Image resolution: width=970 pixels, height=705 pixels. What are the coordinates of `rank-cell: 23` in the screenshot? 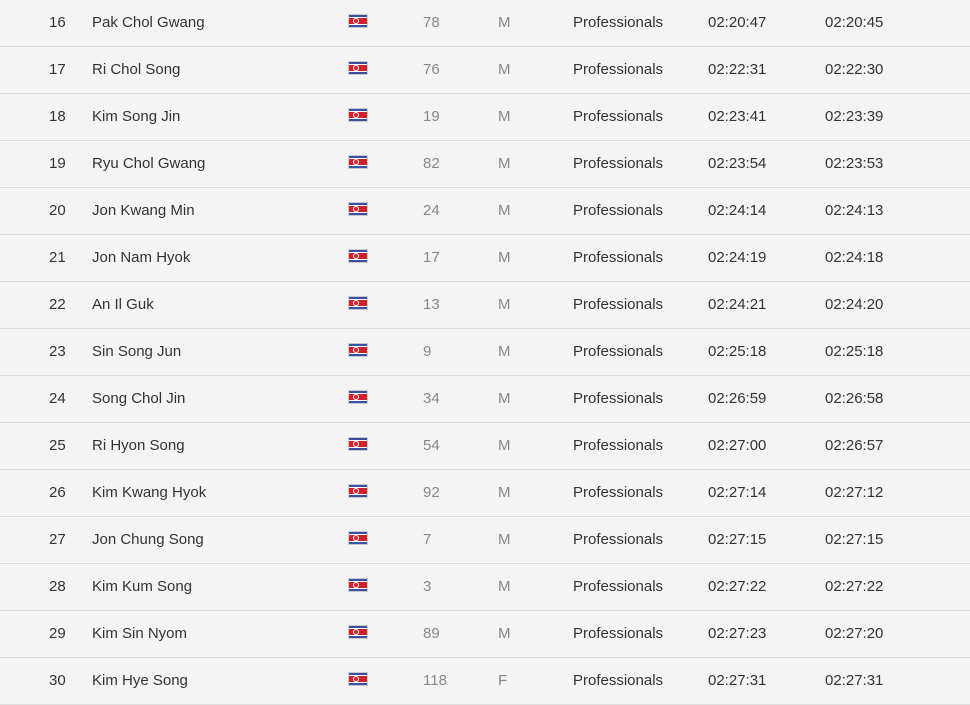 It's located at (57, 351).